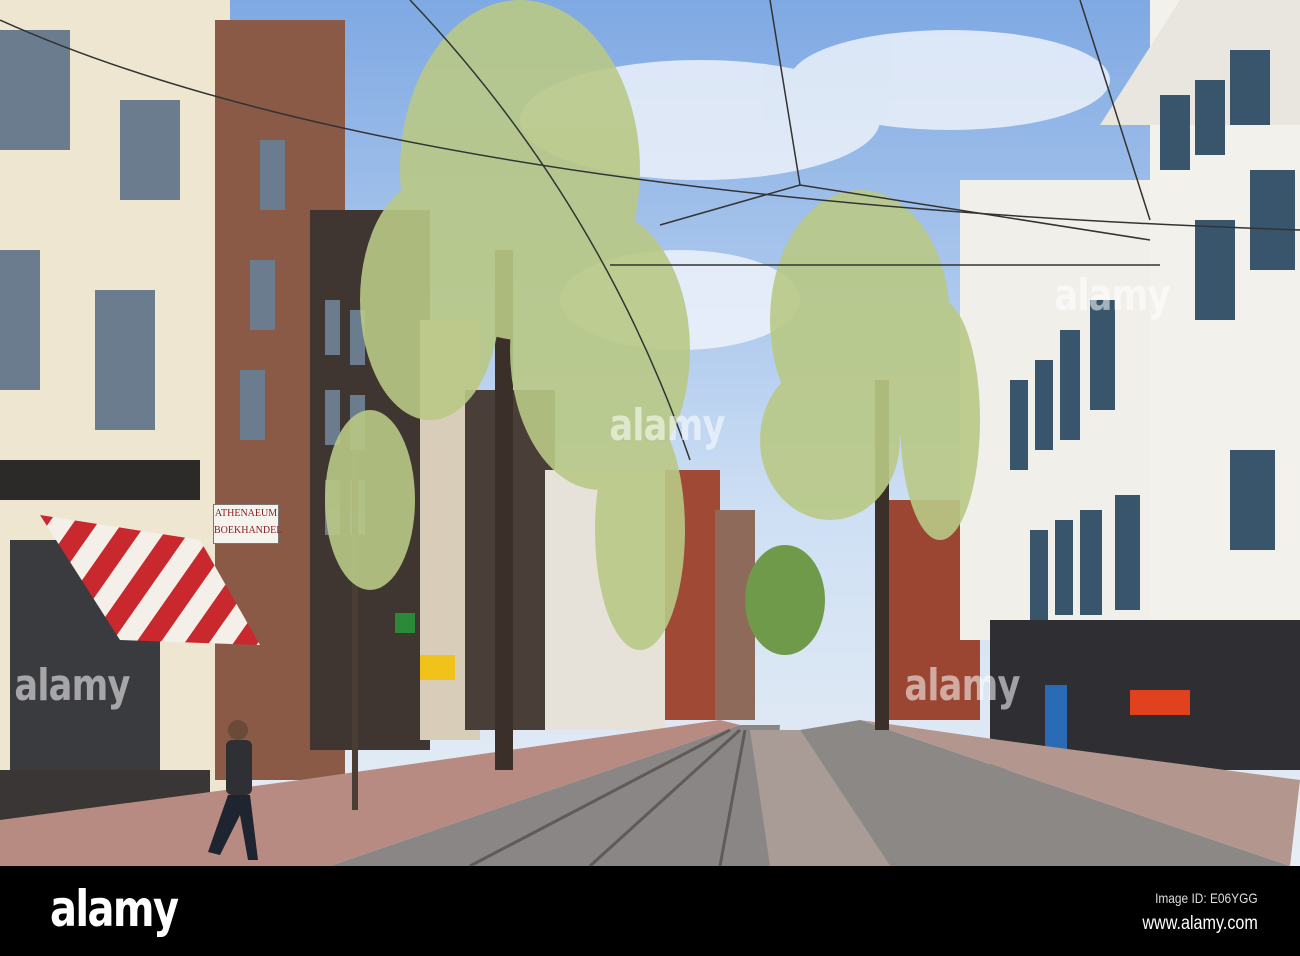  Describe the element at coordinates (248, 524) in the screenshot. I see `bookstore-sign: ATHENAEUM BOEKHANDEL` at that location.